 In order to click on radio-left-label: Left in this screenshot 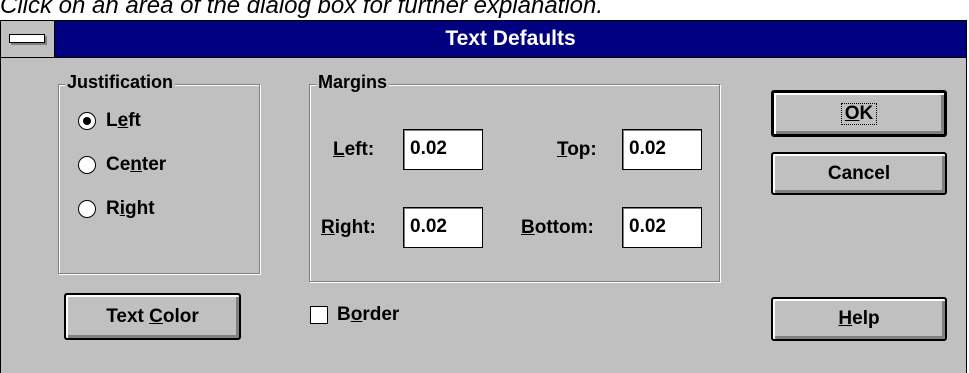, I will do `click(123, 120)`.